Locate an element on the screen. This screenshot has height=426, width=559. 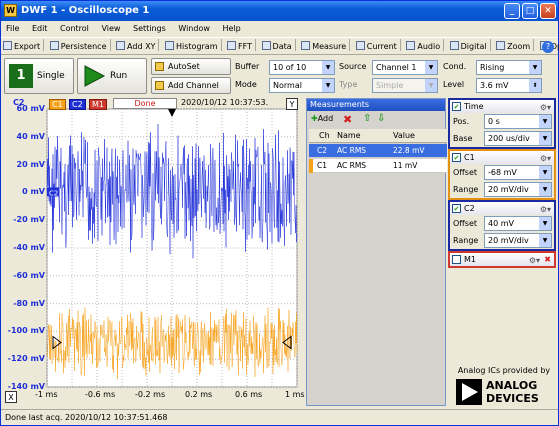
settings-icon: ⚙▾ is located at coordinates (534, 260).